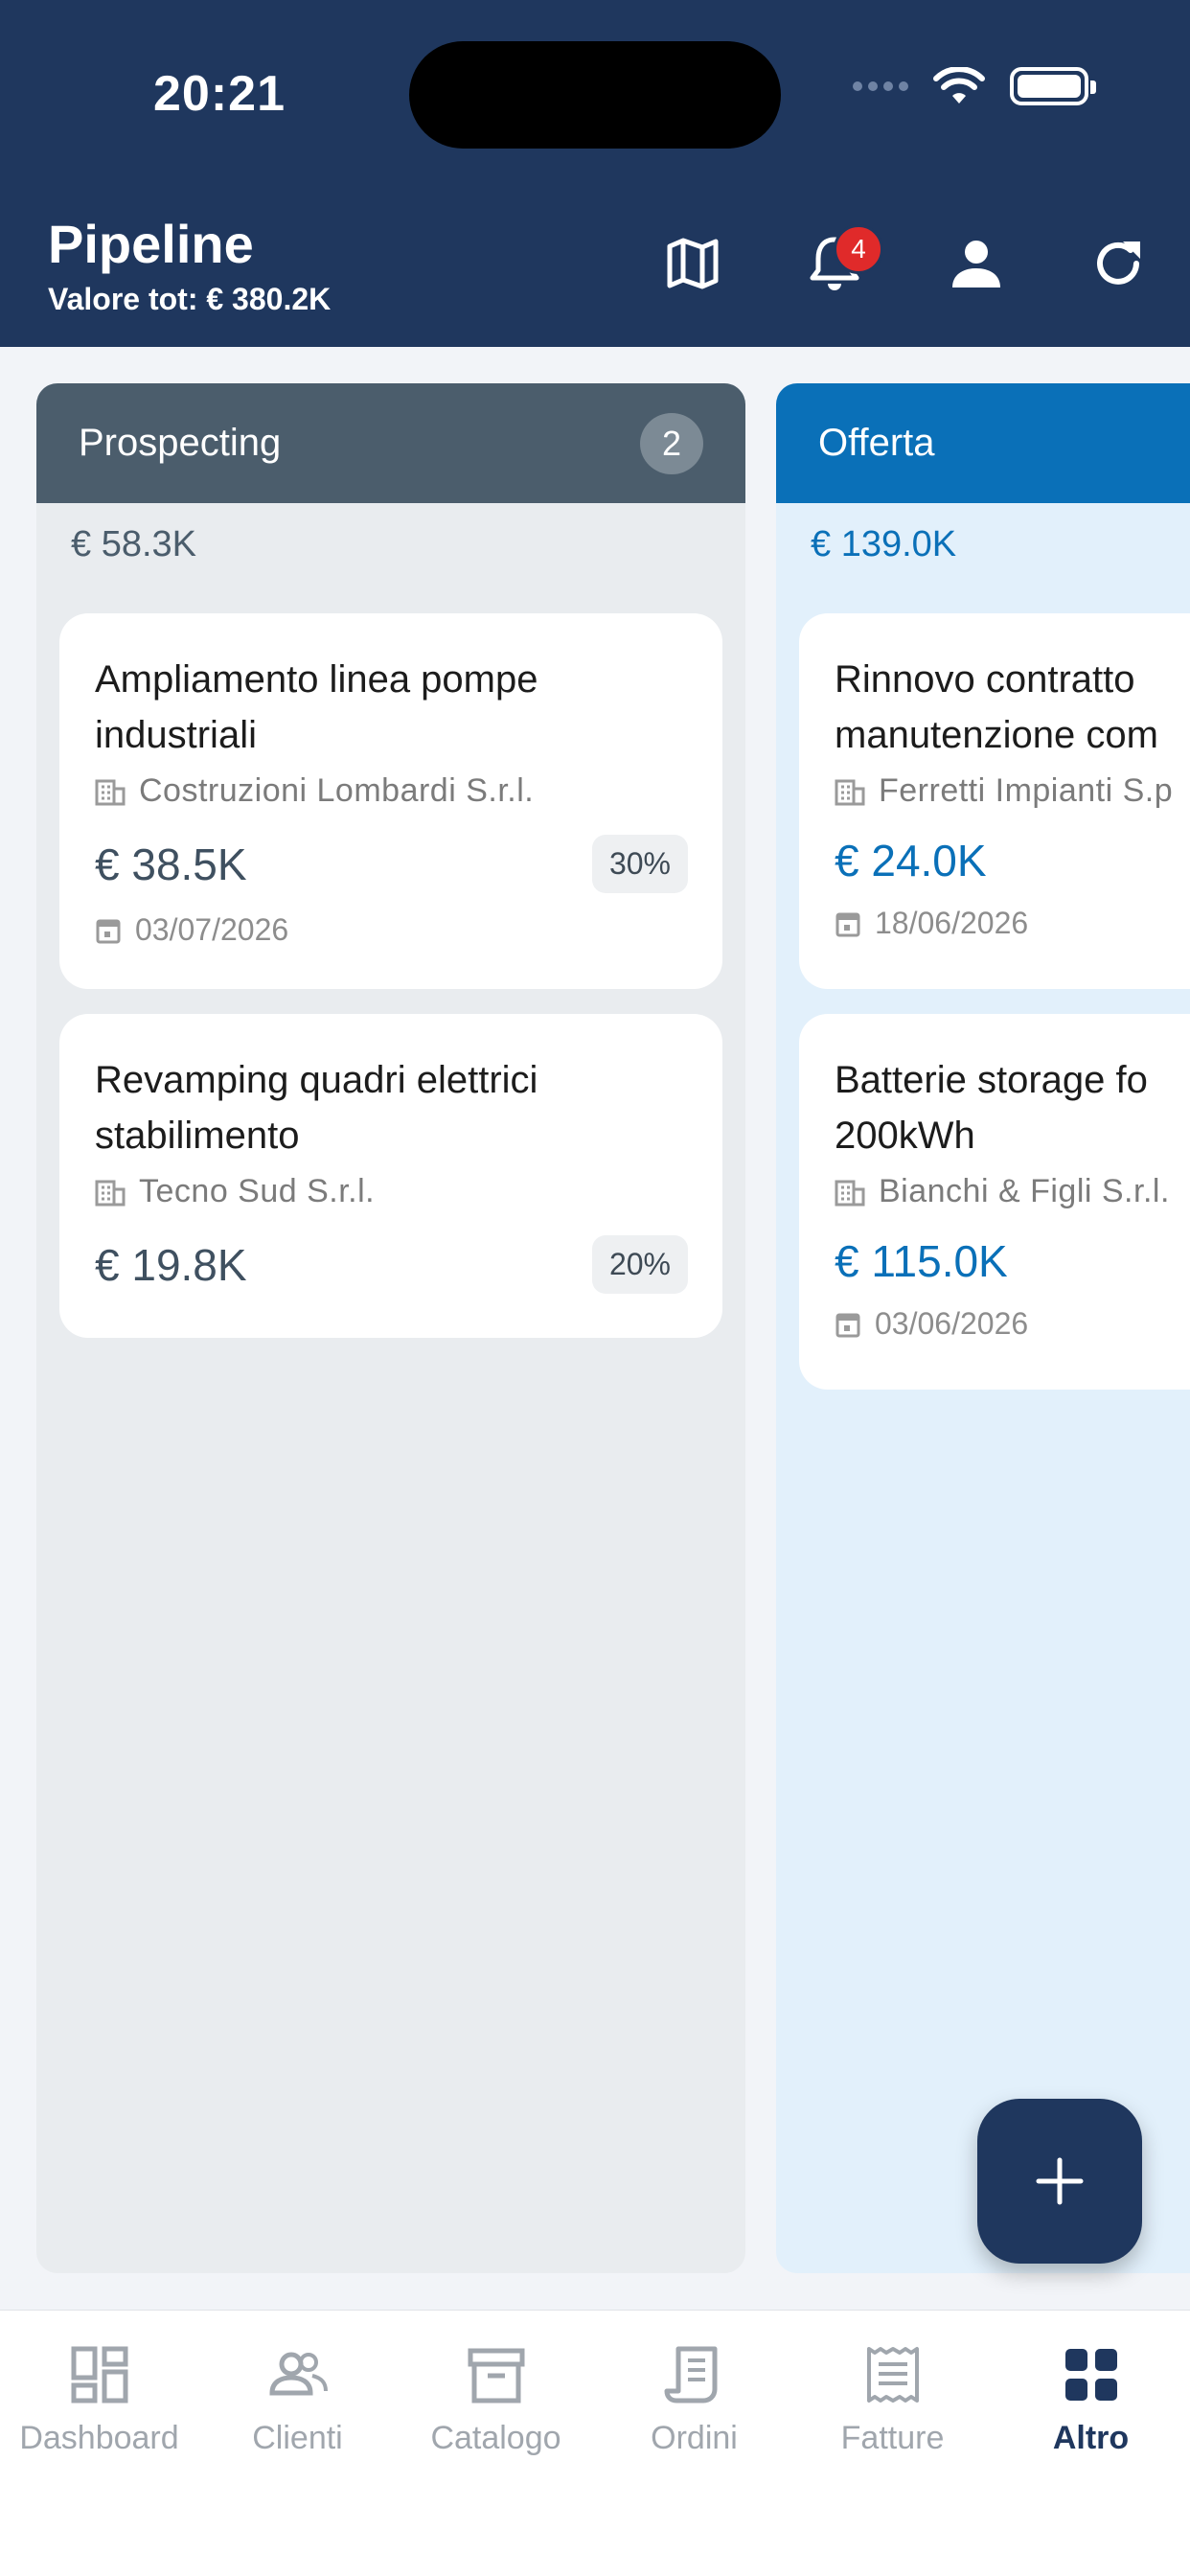 This screenshot has width=1190, height=2576. I want to click on plus-icon, so click(1060, 2181).